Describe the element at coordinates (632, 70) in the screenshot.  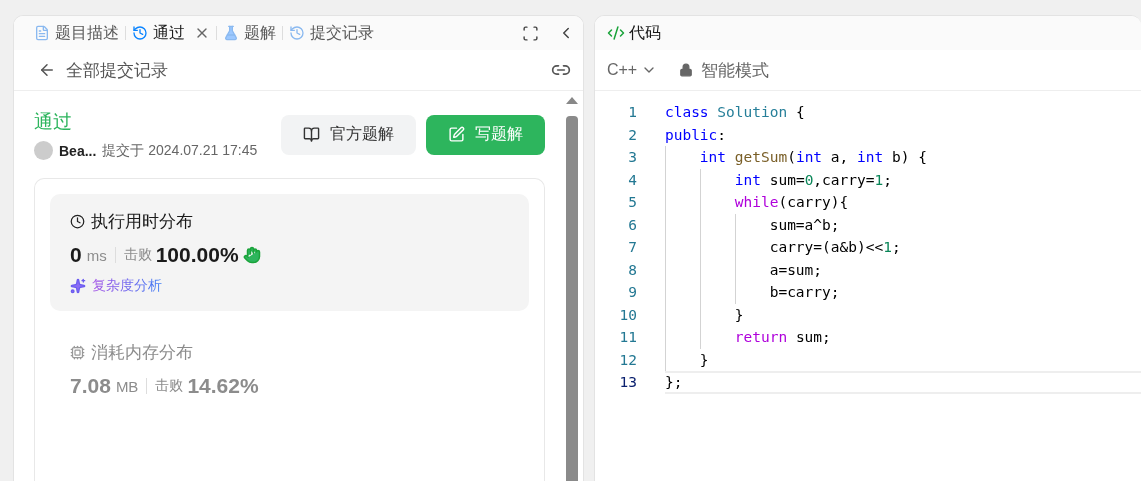
I see `language-select: C++` at that location.